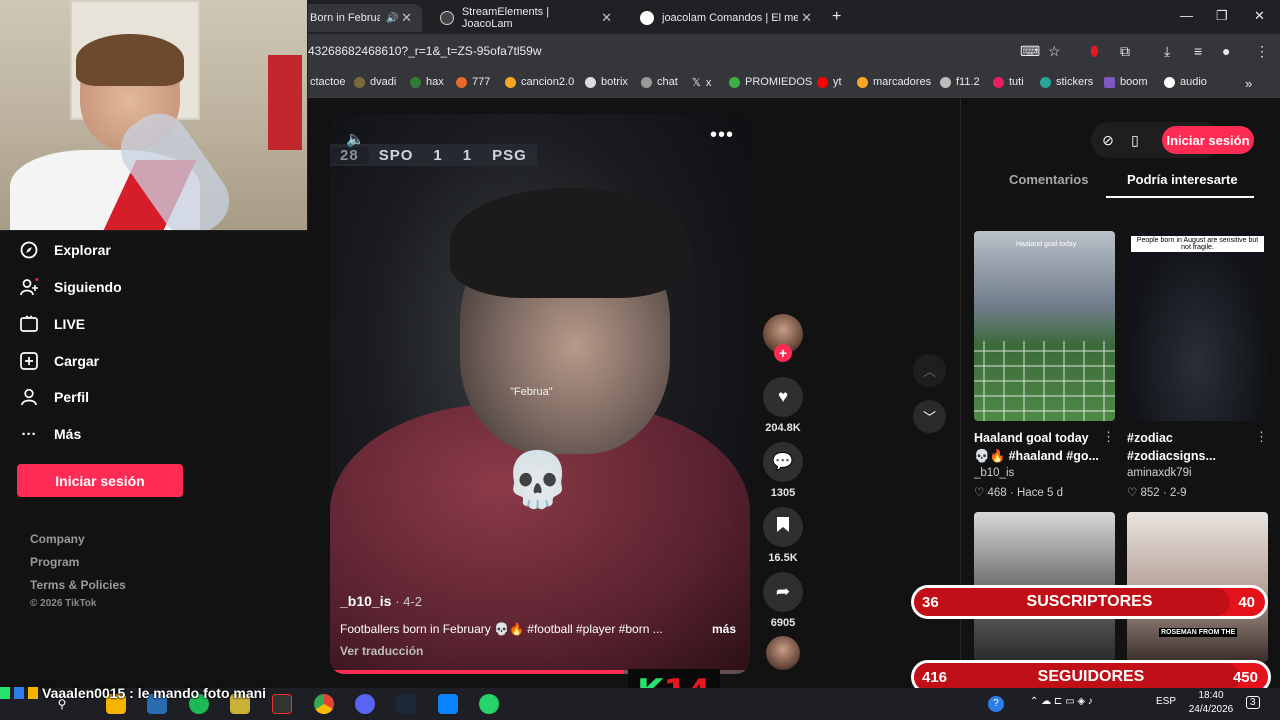 The image size is (1280, 720). I want to click on chat-message: Vaaalen0015 : le mando foto mani, so click(154, 693).